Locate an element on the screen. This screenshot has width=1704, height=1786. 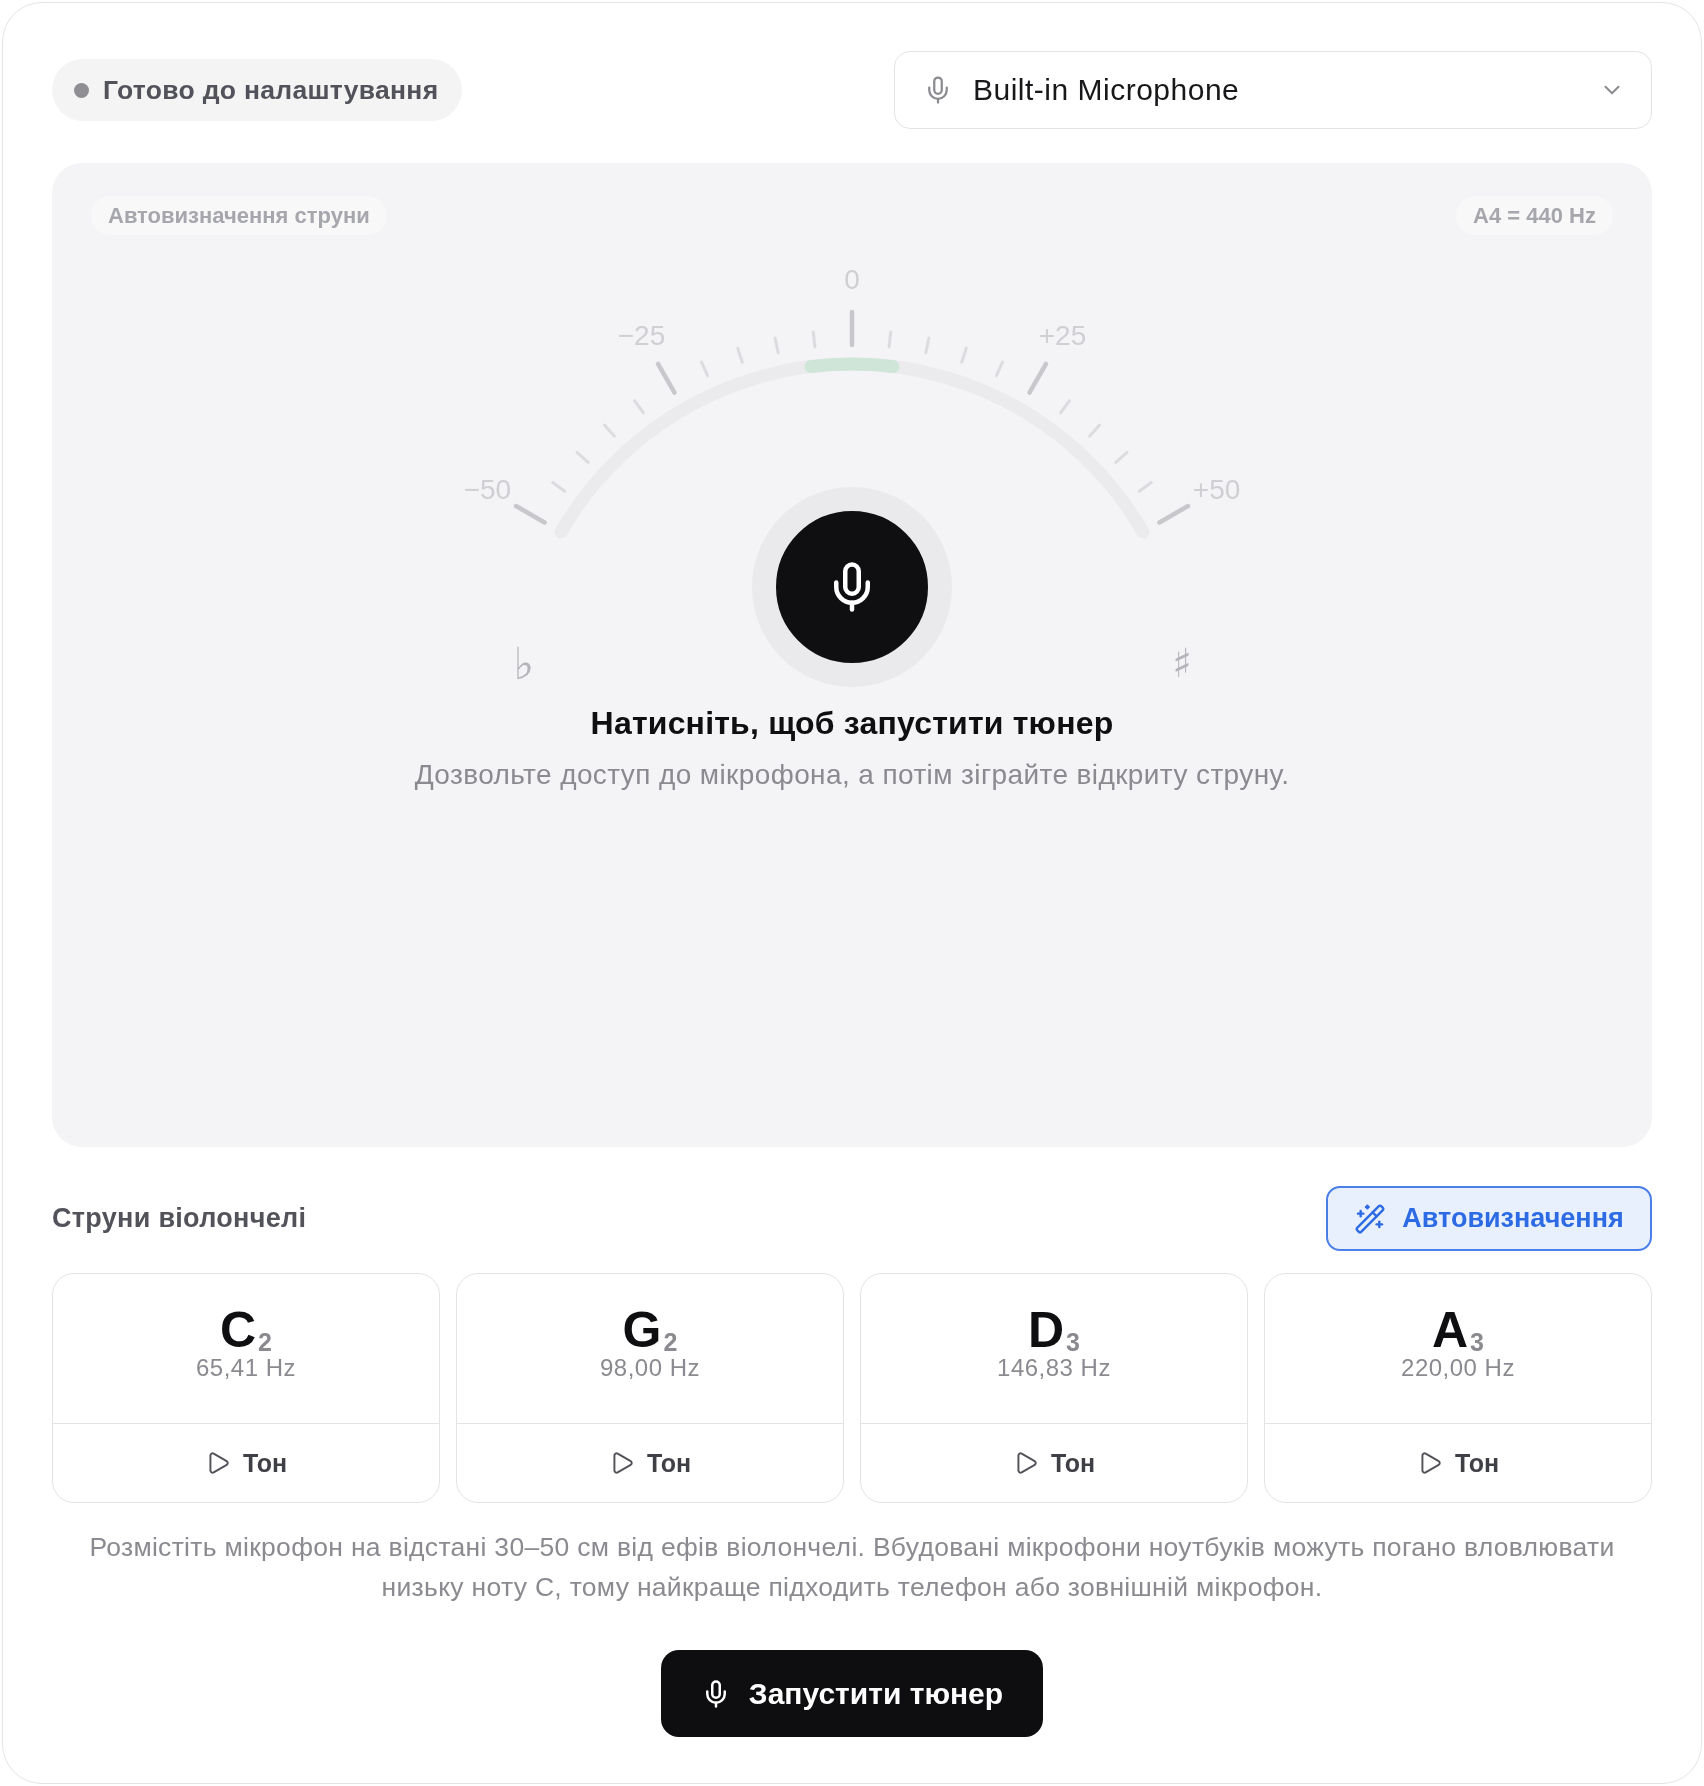
flat-sign: ♭ is located at coordinates (524, 663).